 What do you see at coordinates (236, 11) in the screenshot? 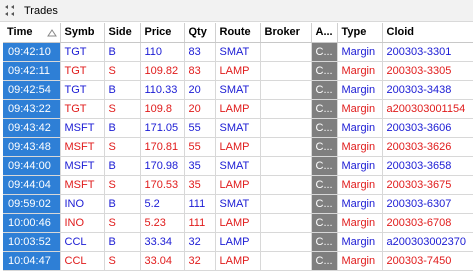
I see `title-bar: Trades` at bounding box center [236, 11].